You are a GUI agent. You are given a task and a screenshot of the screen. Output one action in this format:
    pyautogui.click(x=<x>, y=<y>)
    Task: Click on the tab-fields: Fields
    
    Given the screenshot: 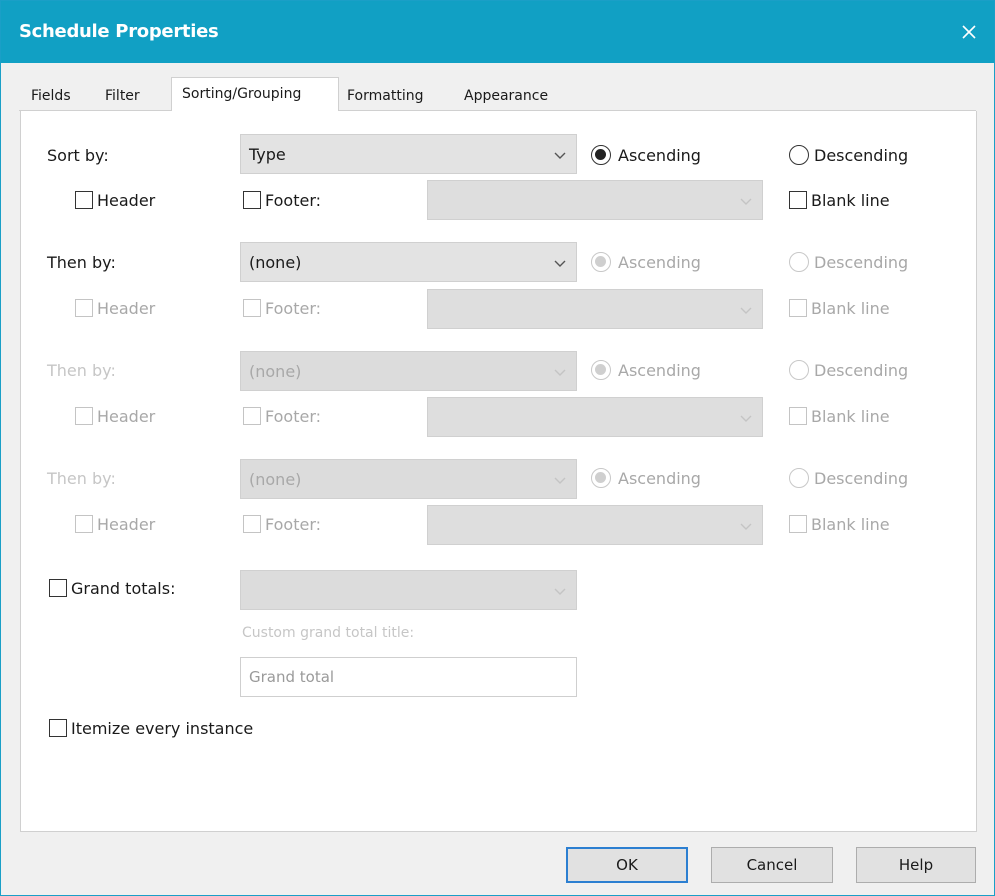 What is the action you would take?
    pyautogui.click(x=51, y=96)
    